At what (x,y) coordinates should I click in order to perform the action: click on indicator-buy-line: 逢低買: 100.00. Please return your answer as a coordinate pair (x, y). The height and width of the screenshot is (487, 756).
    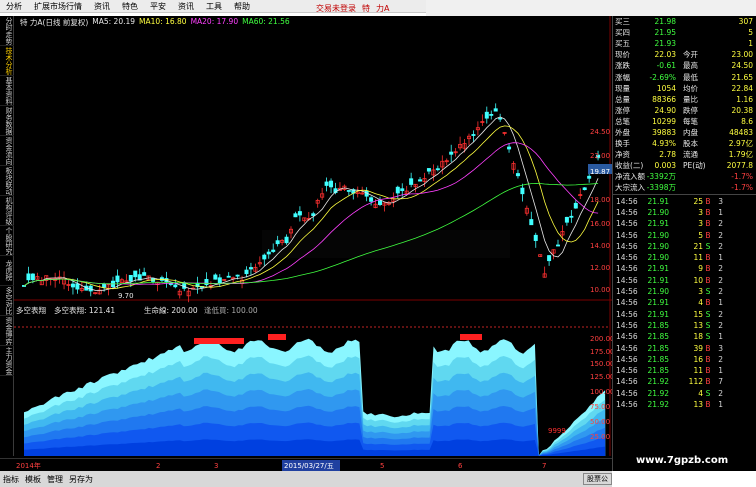
    Looking at the image, I should click on (231, 310).